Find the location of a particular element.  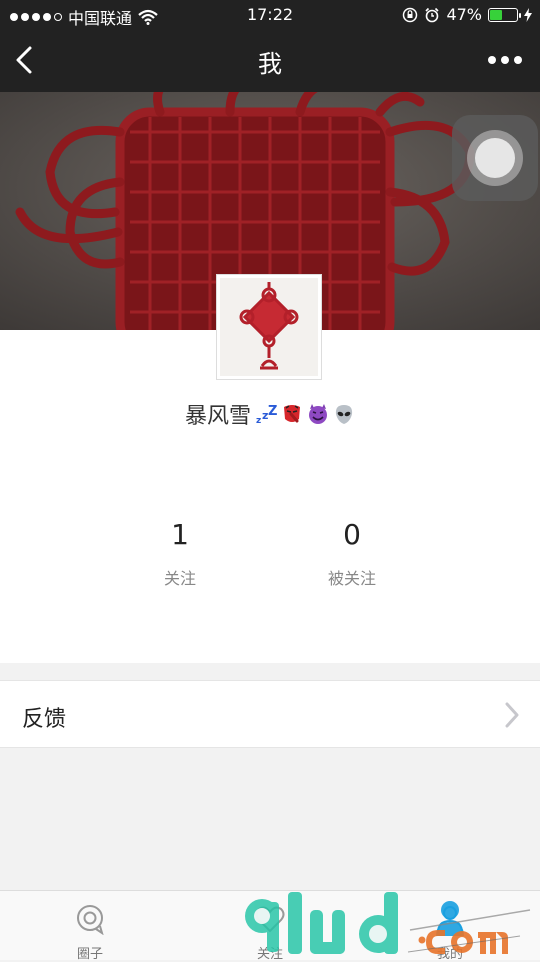

heart-icon is located at coordinates (270, 919).